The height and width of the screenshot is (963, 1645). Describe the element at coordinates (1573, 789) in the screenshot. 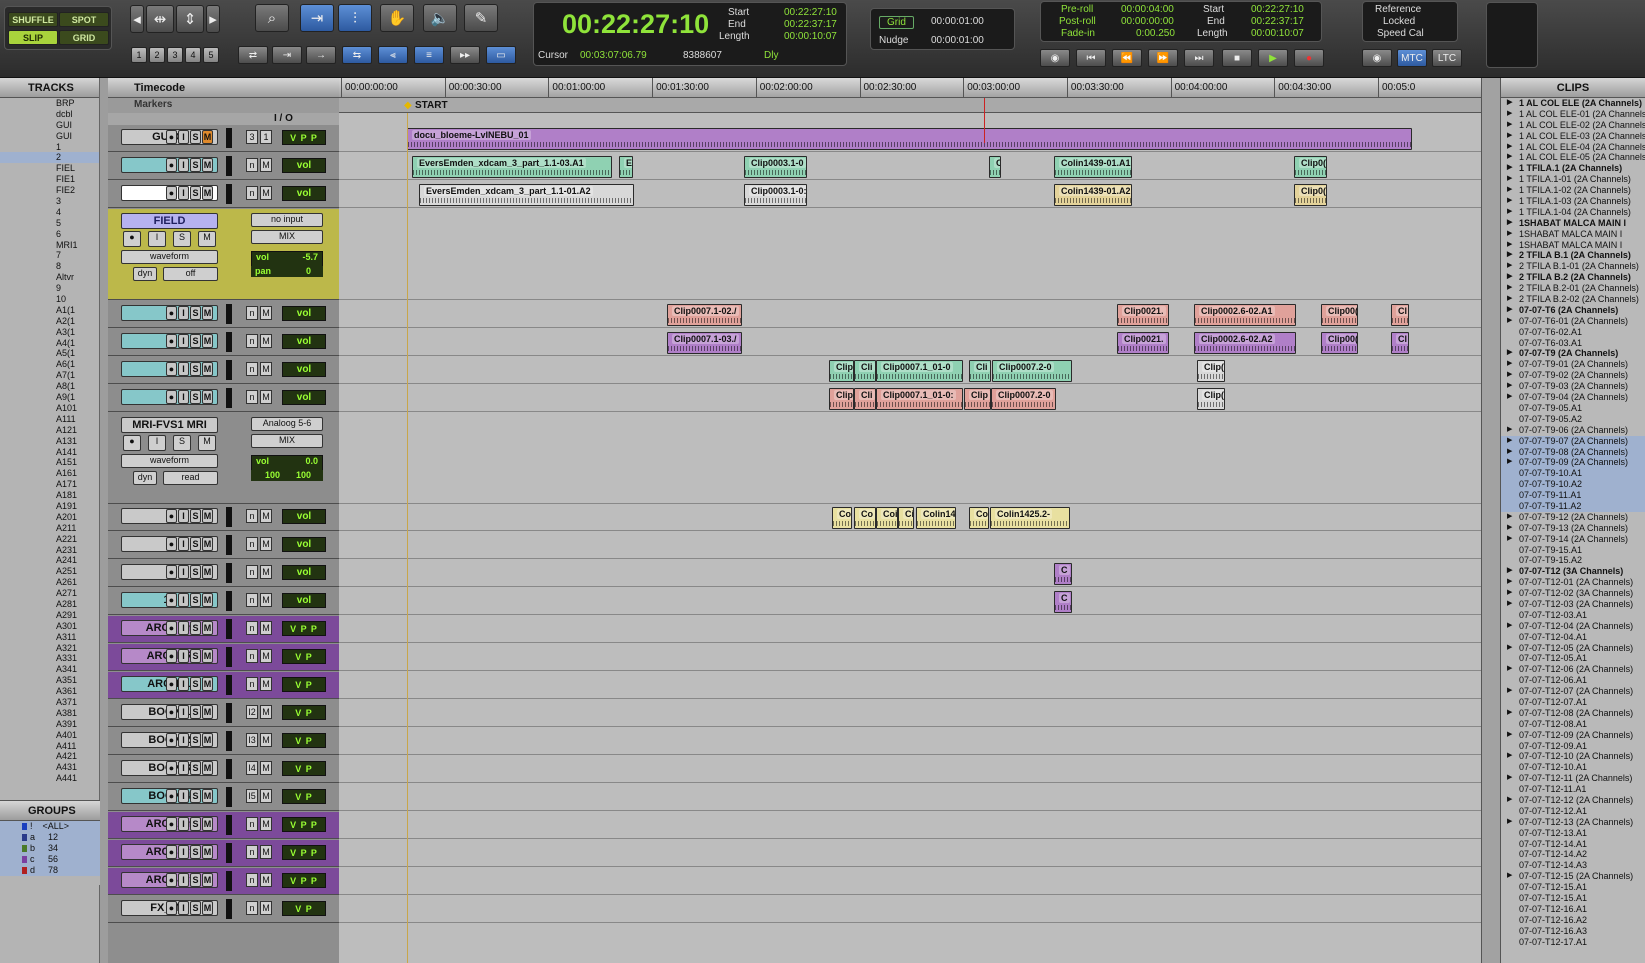

I see `clip-list-item: 07-07-T12-11.A1` at that location.